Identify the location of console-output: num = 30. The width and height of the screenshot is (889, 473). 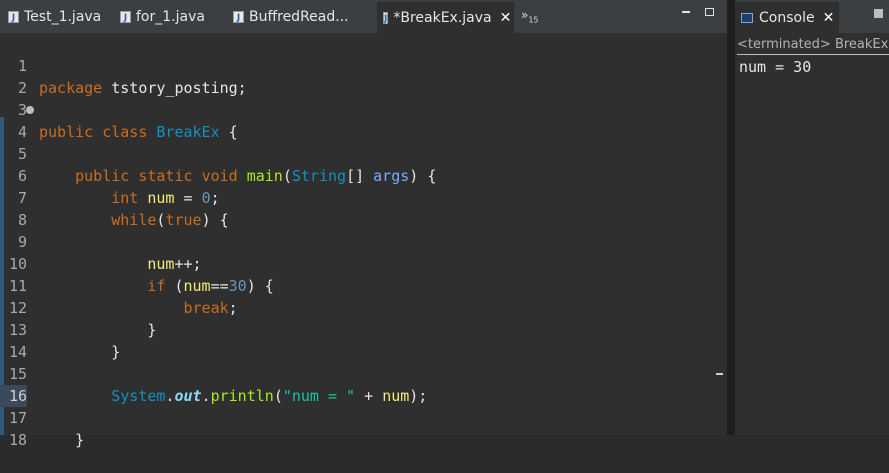
(775, 67).